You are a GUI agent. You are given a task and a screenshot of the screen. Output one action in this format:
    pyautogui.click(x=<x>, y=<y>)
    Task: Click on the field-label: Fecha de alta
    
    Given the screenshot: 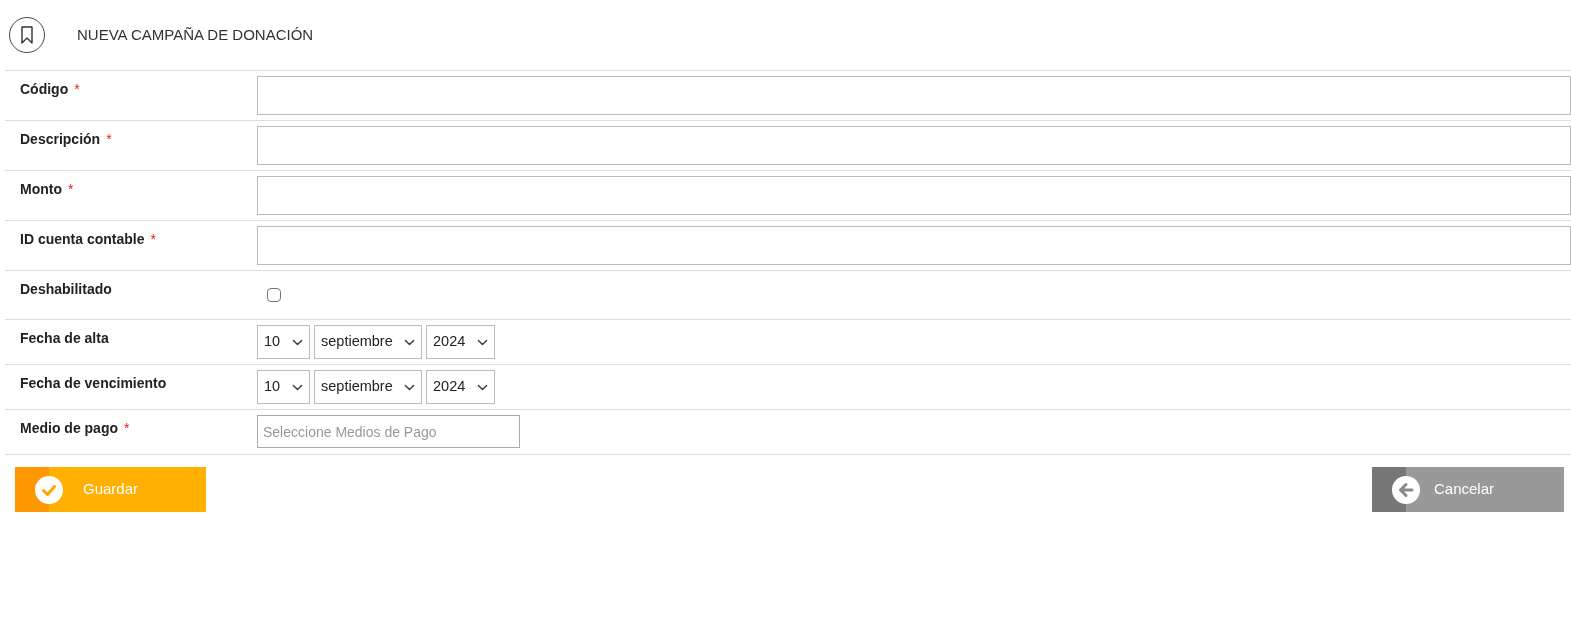 What is the action you would take?
    pyautogui.click(x=64, y=338)
    